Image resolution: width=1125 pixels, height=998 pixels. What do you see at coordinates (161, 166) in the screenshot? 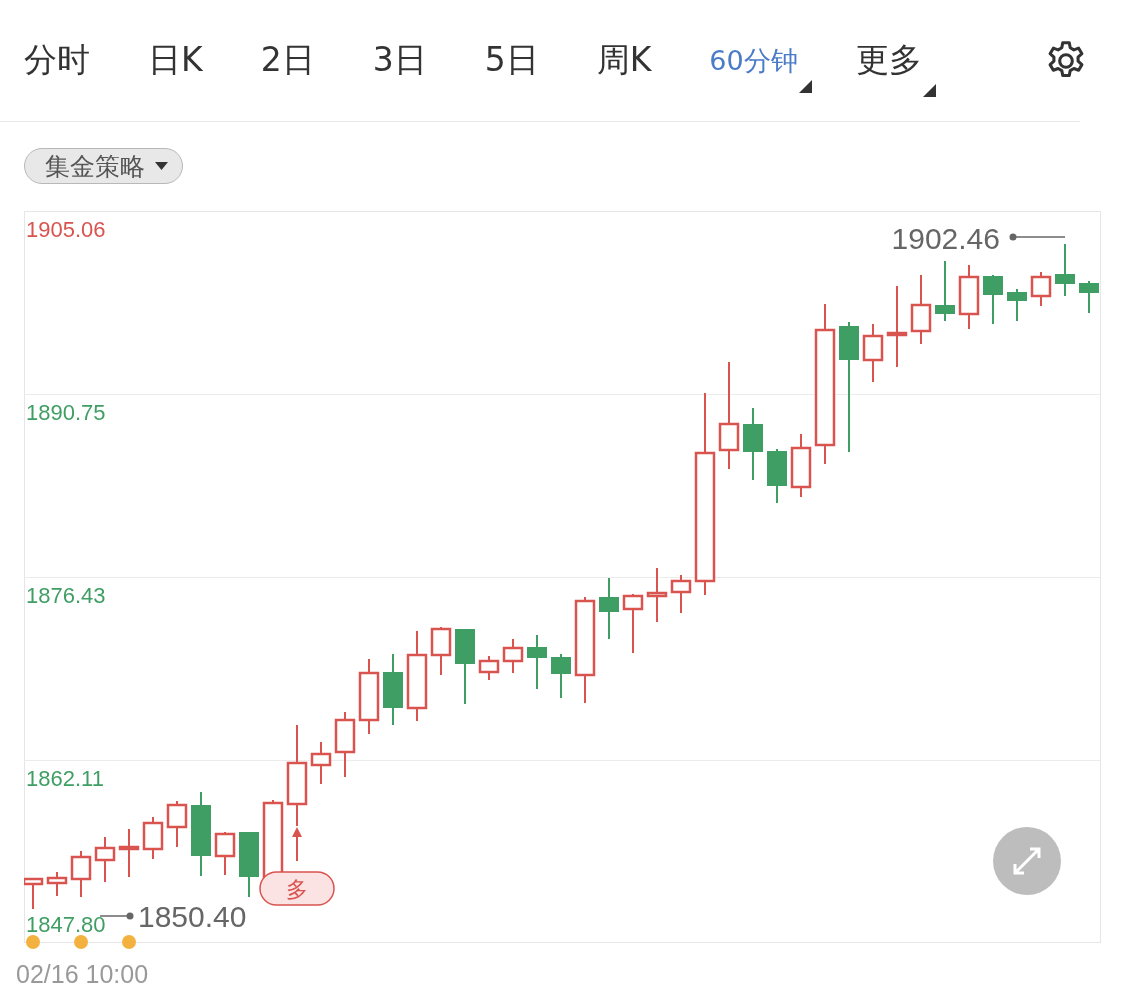
I see `caret-icon` at bounding box center [161, 166].